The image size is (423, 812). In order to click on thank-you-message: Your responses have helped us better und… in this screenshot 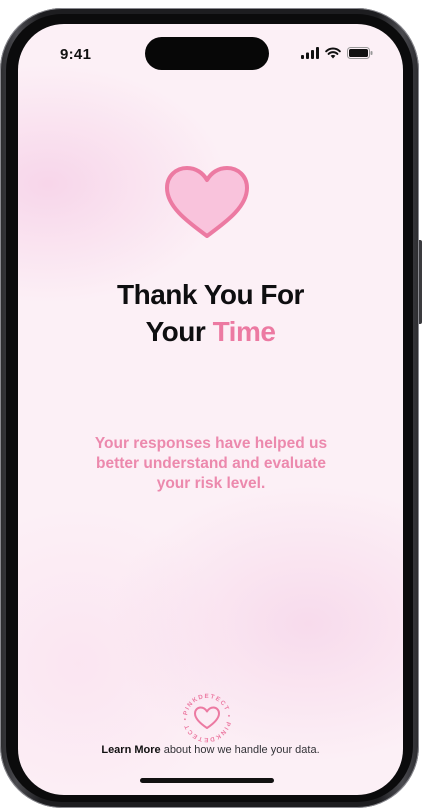, I will do `click(211, 463)`.